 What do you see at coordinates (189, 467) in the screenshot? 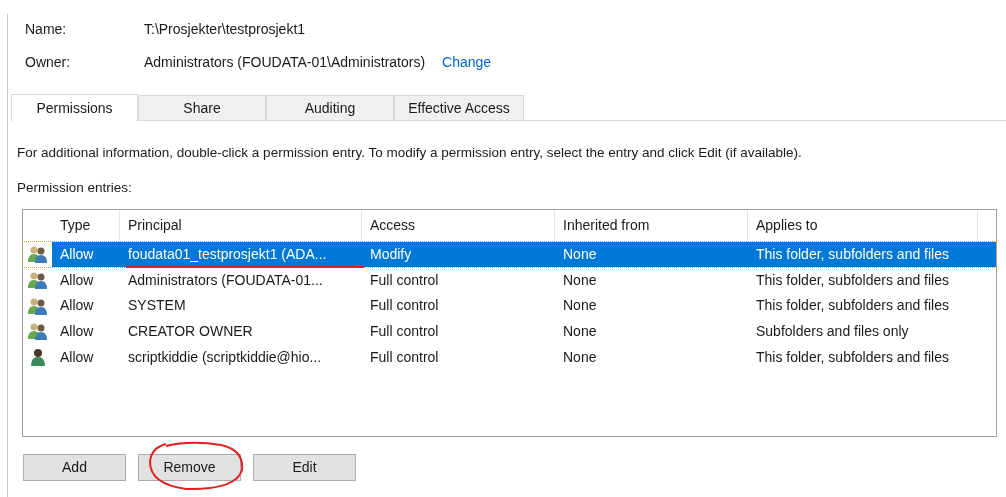
I see `action-button: Remove` at bounding box center [189, 467].